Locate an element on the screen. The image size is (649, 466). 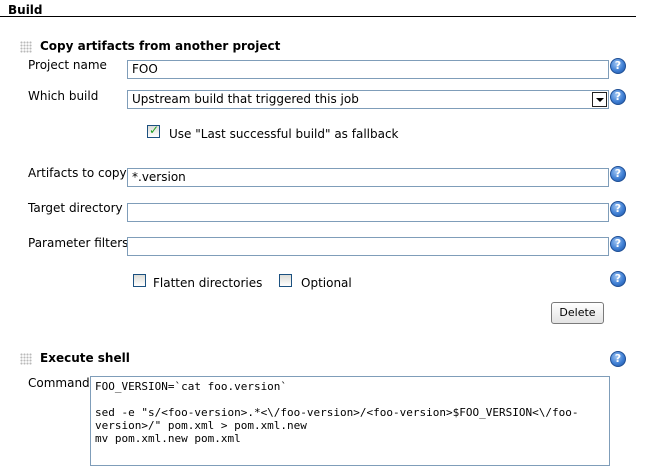
optional-label: Optional is located at coordinates (326, 283).